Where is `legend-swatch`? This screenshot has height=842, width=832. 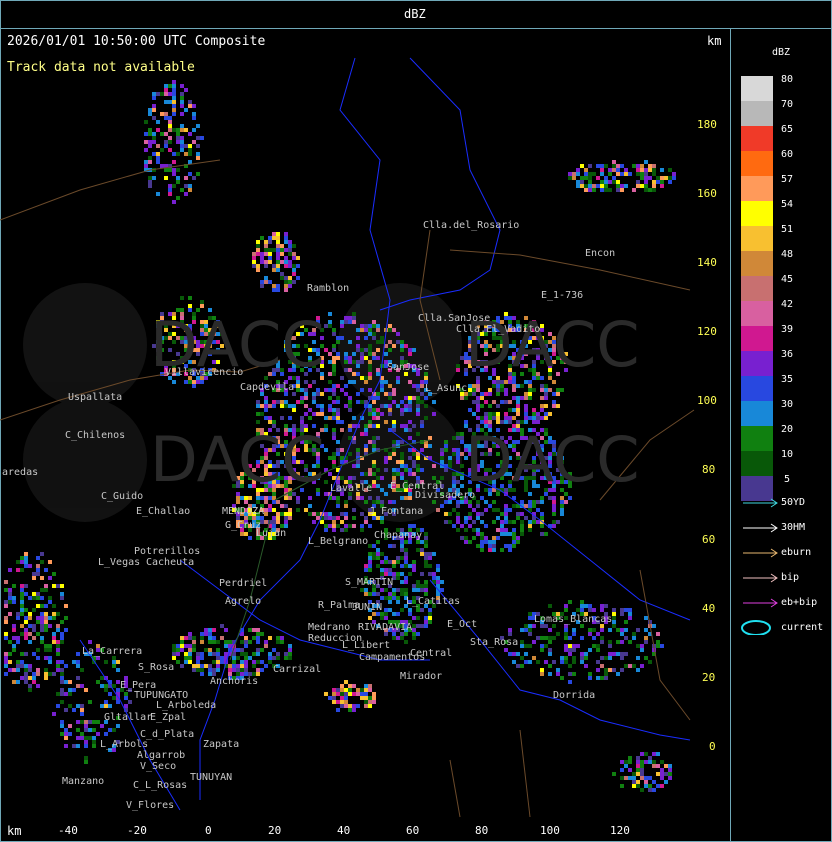 legend-swatch is located at coordinates (757, 413).